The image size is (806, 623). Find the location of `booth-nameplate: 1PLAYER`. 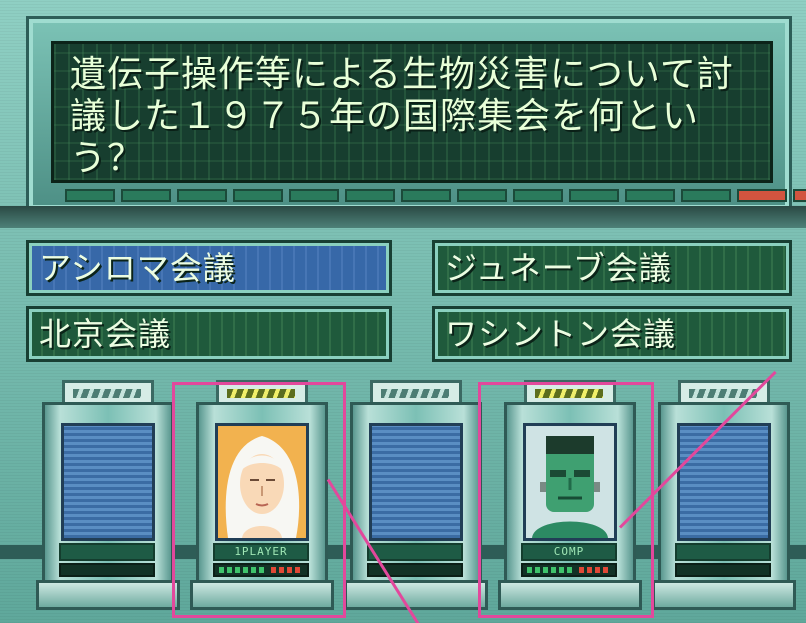

booth-nameplate: 1PLAYER is located at coordinates (261, 552).